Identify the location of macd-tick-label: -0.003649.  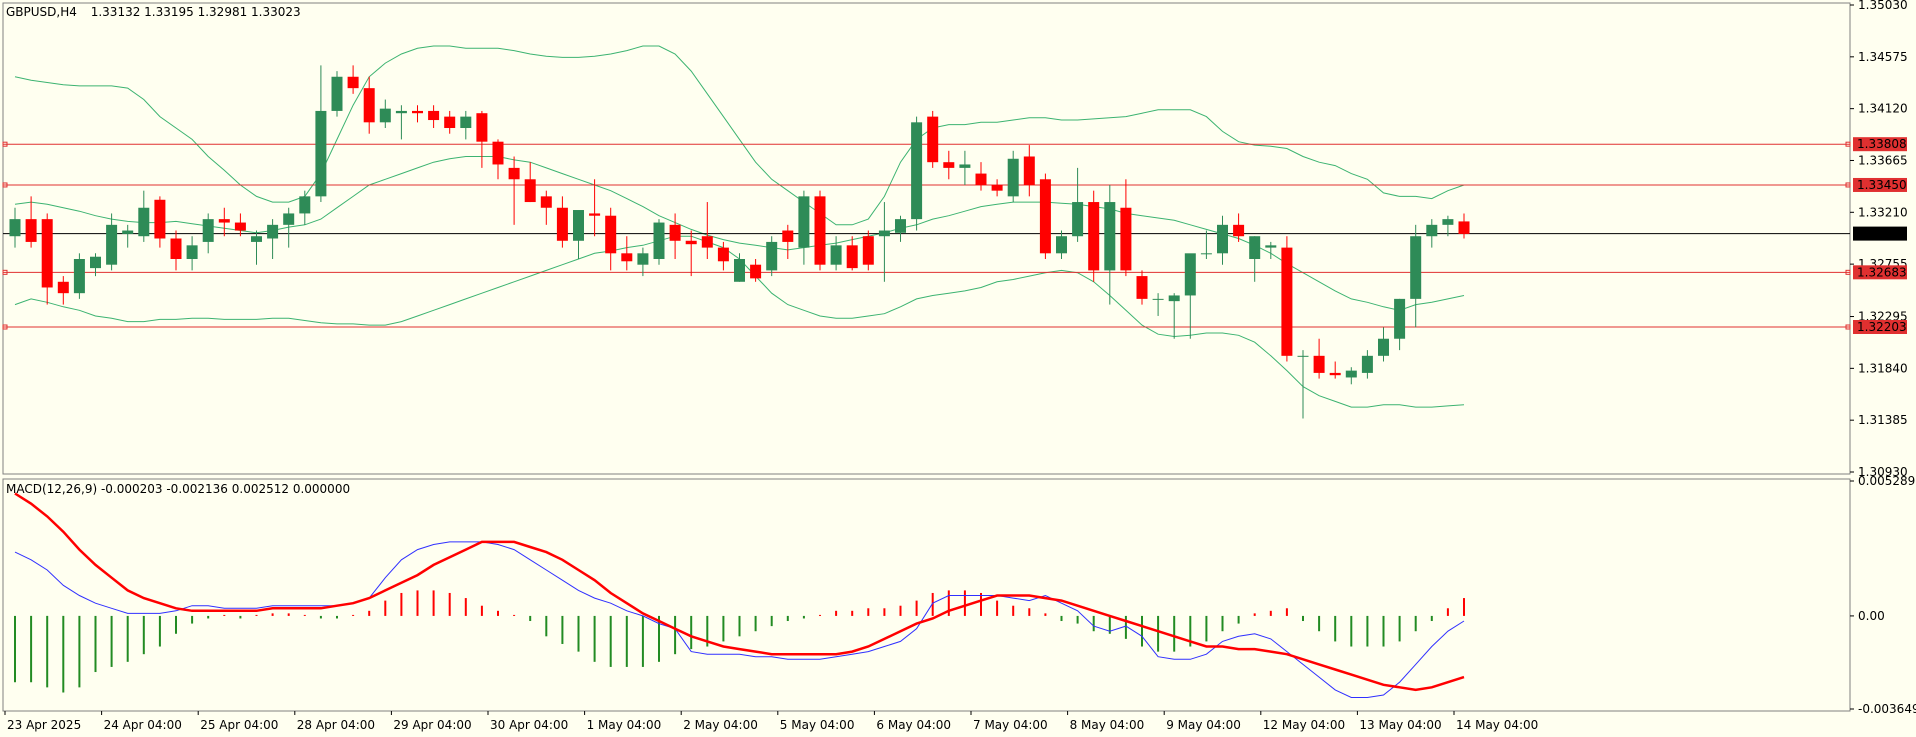
(1887, 709).